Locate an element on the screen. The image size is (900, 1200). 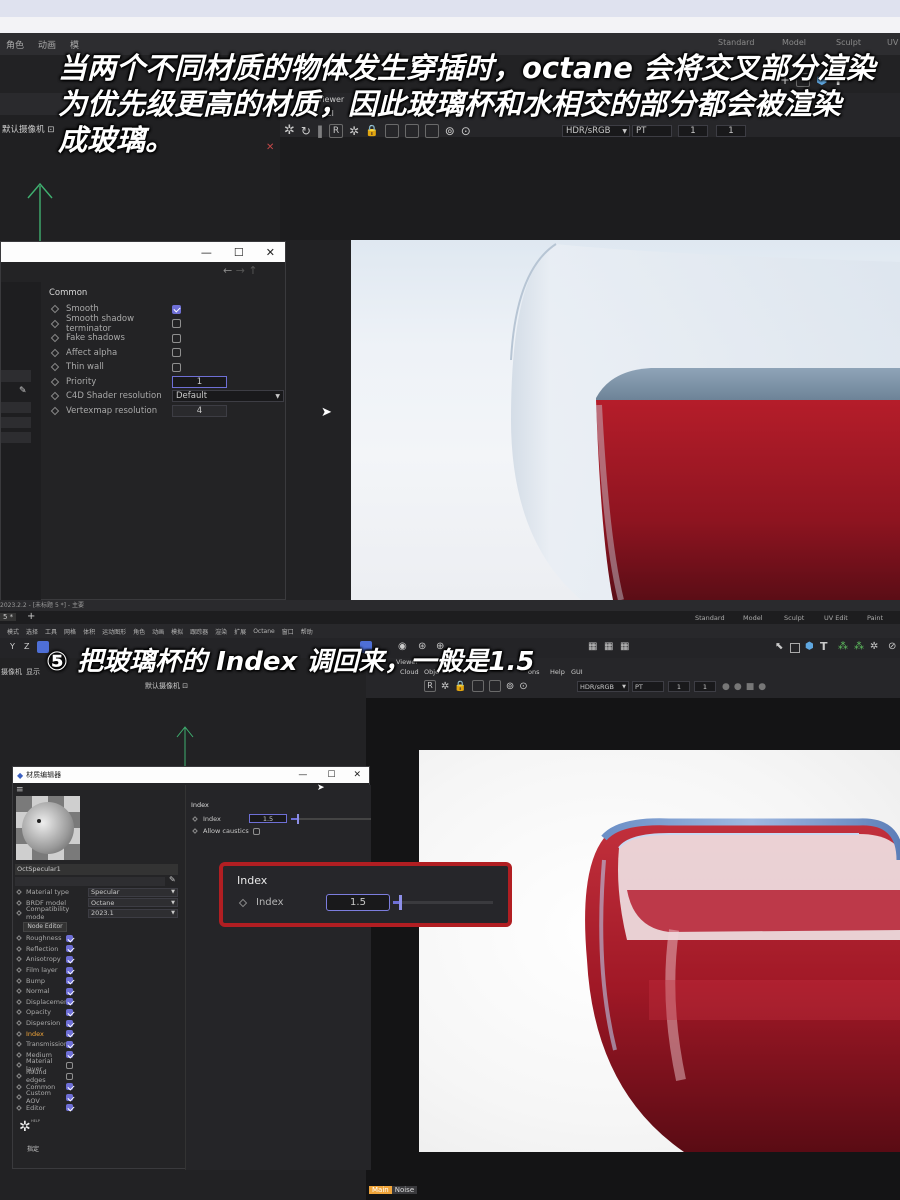
zoom-index-value-field: 1.5 is located at coordinates (358, 902).